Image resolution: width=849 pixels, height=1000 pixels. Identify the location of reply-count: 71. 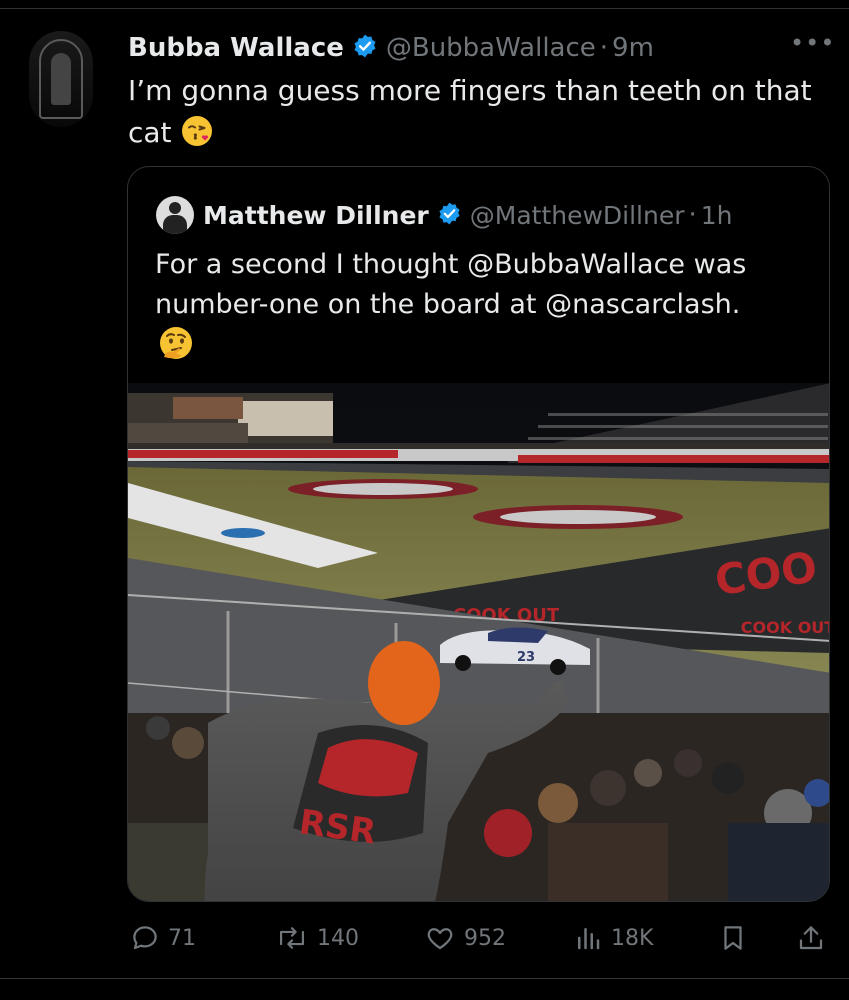
(182, 938).